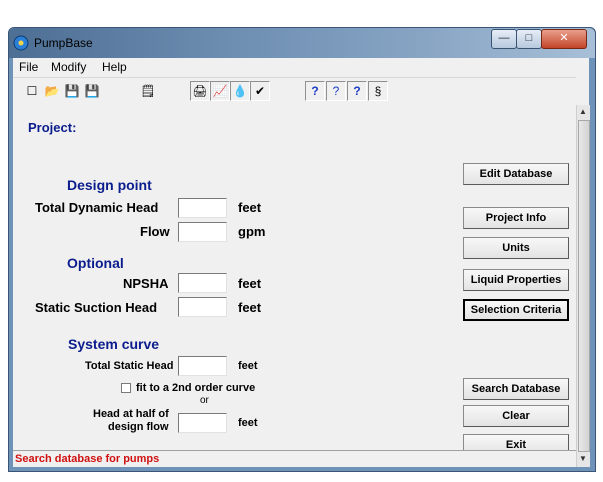 This screenshot has height=482, width=603. I want to click on search-database-button: Search Database, so click(516, 389).